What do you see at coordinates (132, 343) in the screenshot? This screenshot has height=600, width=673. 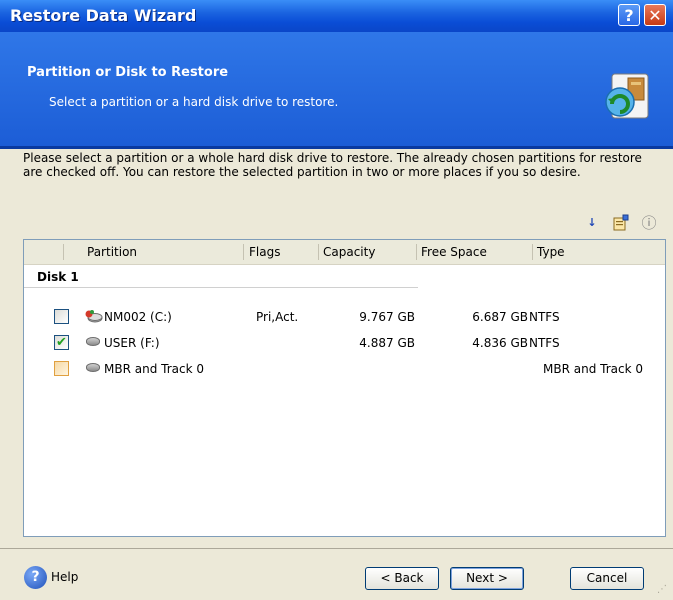 I see `partition-name: USER (F:)` at bounding box center [132, 343].